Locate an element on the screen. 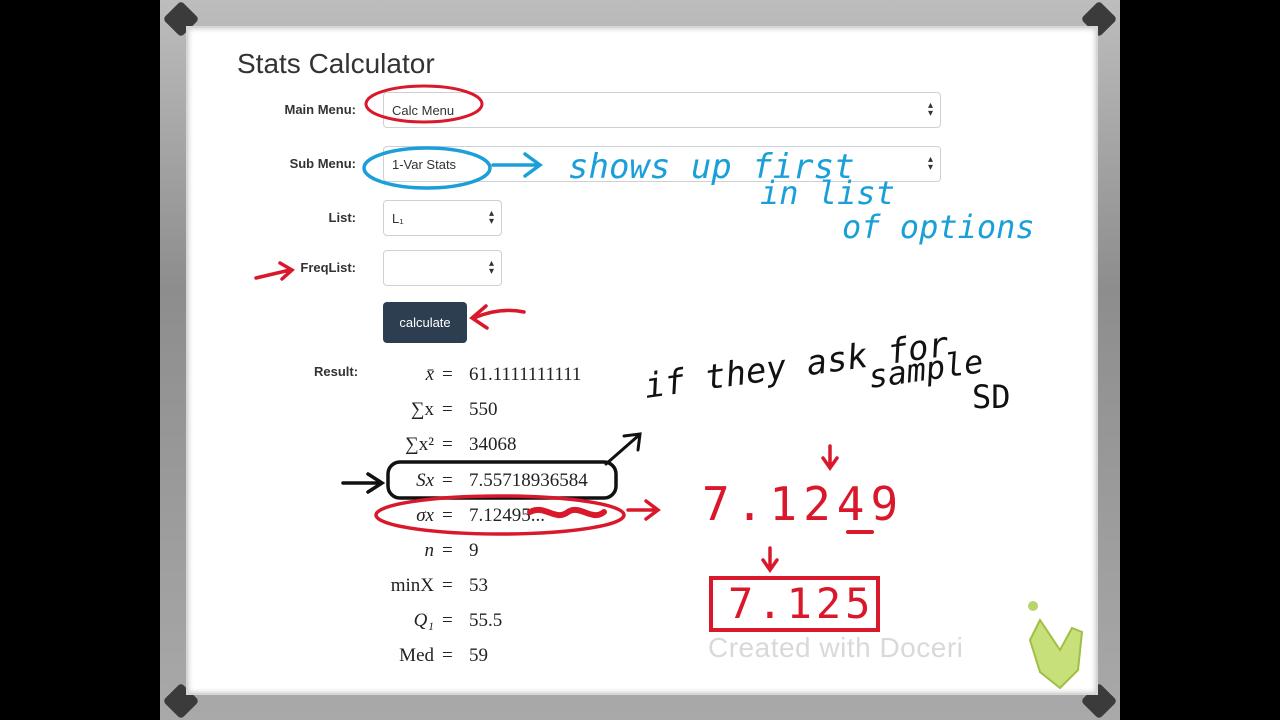  result-row: x̄ = 61.1111111111 is located at coordinates (500, 379).